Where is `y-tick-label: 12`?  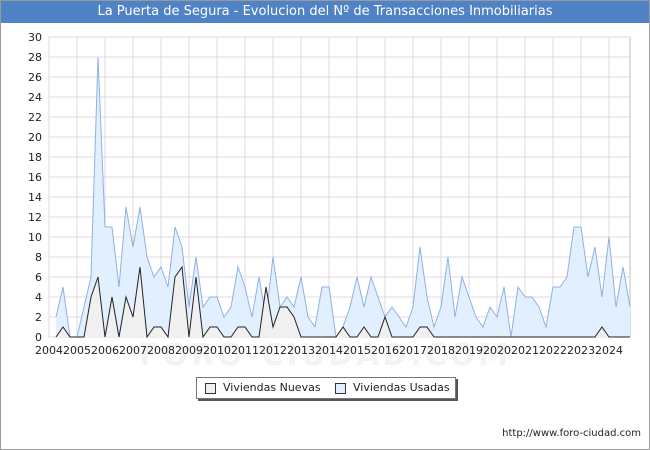
y-tick-label: 12 is located at coordinates (35, 217).